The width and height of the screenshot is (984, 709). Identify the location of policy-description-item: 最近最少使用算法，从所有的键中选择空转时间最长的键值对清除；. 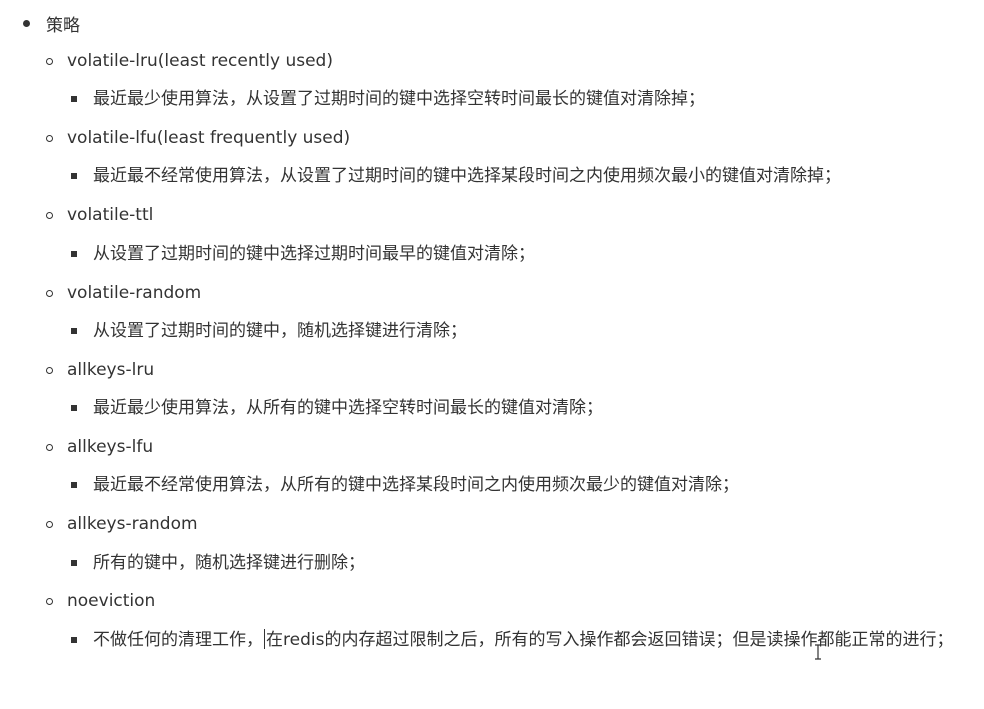
(337, 408).